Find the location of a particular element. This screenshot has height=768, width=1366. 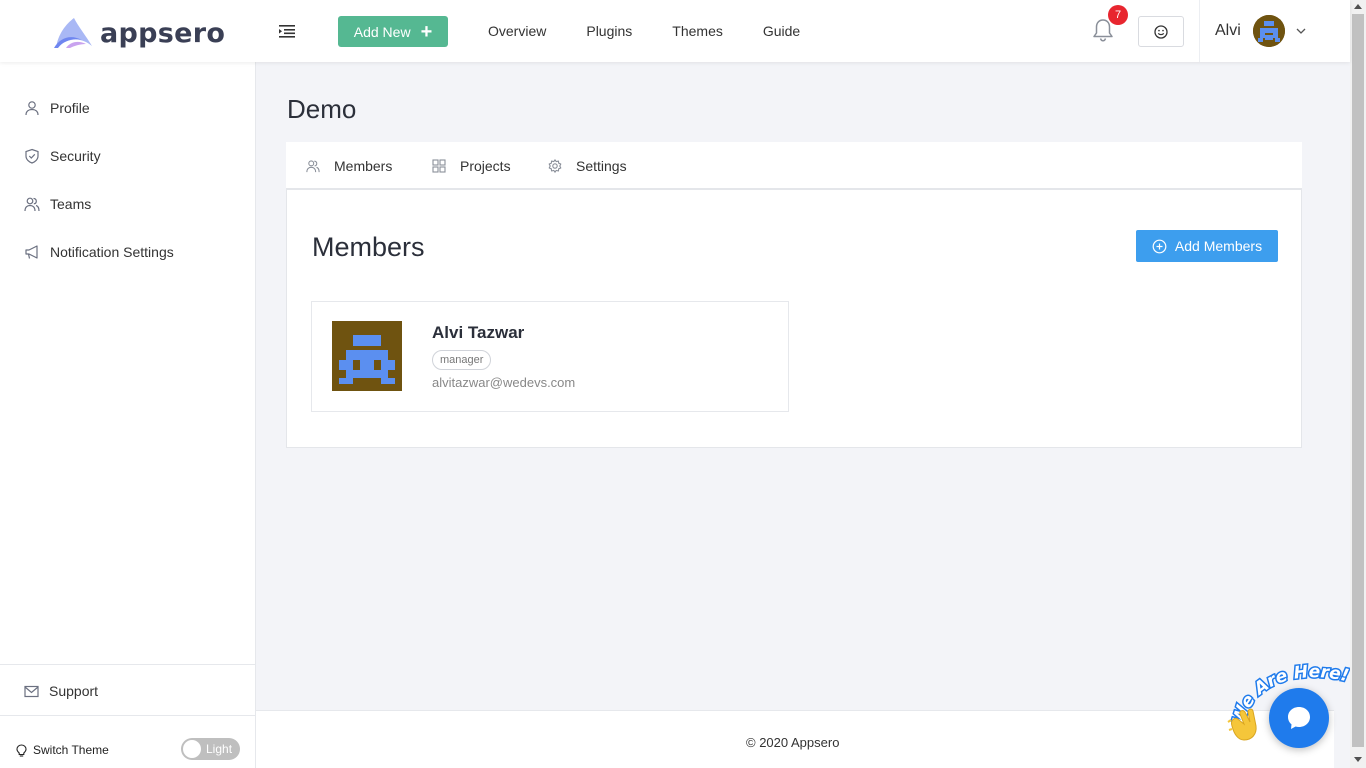

add-members-button: Add Members is located at coordinates (1207, 246).